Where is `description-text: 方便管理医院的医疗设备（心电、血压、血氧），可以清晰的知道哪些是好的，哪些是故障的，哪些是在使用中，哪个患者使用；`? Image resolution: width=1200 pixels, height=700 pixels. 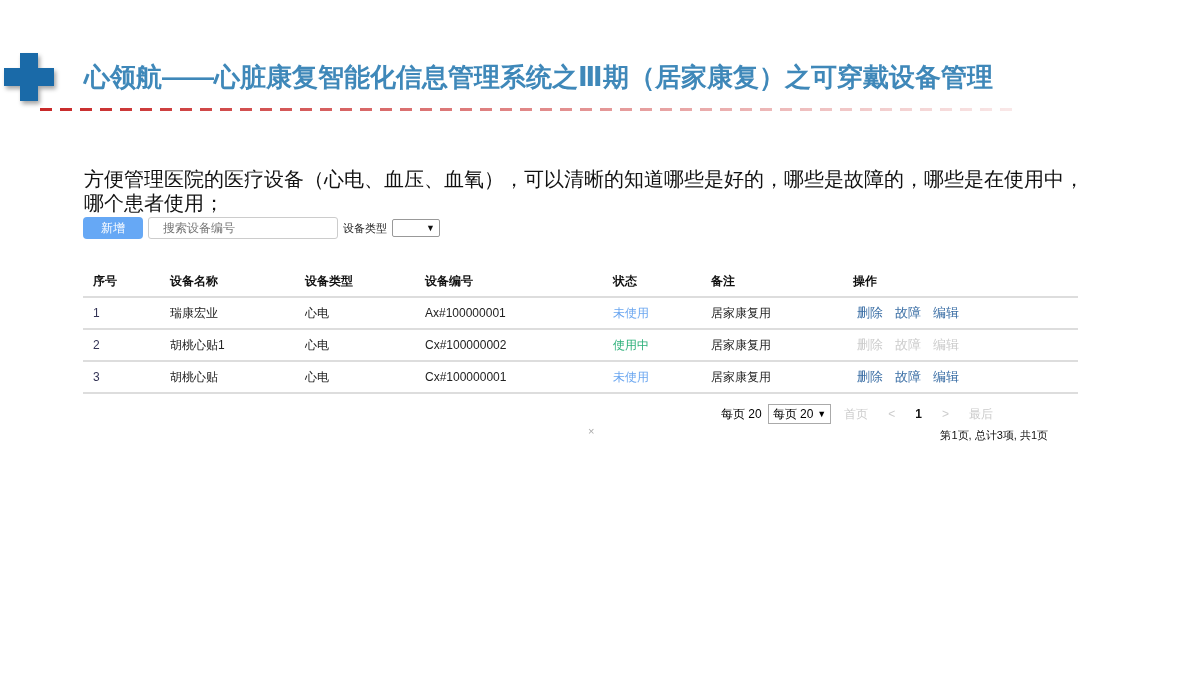
description-text: 方便管理医院的医疗设备（心电、血压、血氧），可以清晰的知道哪些是好的，哪些是故障的，哪些是在使用中，哪个患者使用； is located at coordinates (584, 191).